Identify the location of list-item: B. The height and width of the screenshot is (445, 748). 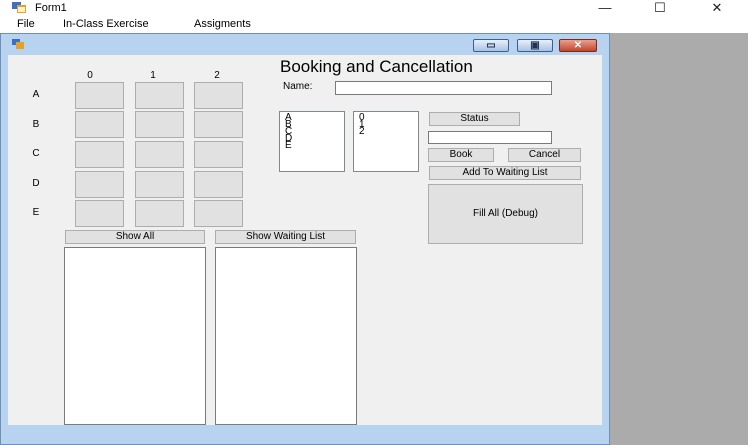
(314, 125).